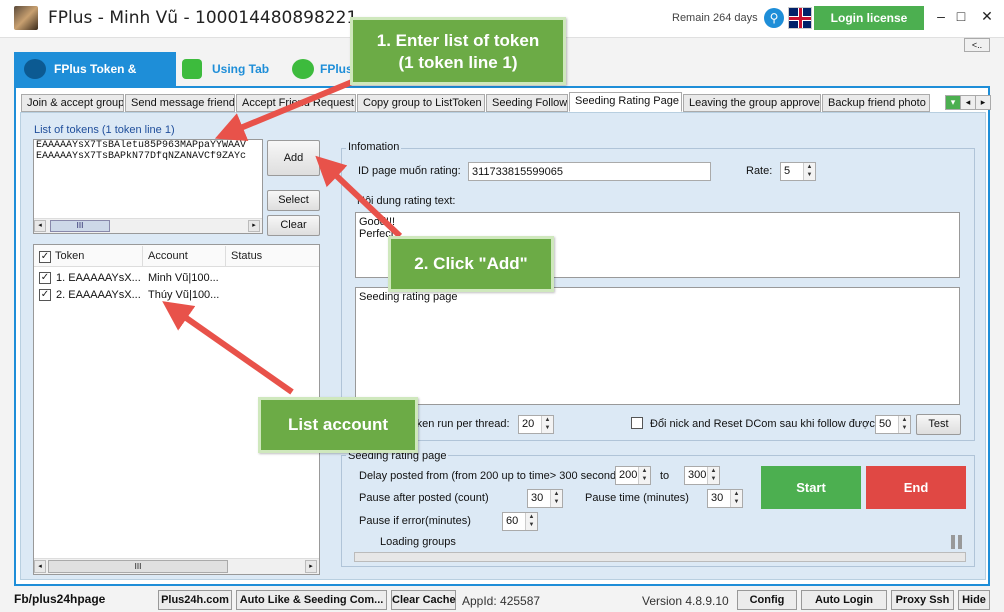  What do you see at coordinates (767, 600) in the screenshot?
I see `config-button: Config` at bounding box center [767, 600].